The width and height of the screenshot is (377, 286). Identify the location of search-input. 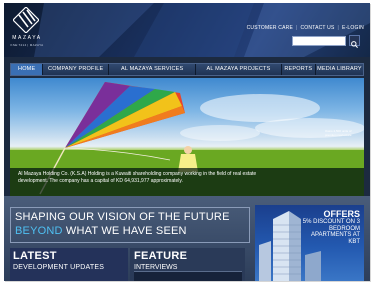
(319, 41).